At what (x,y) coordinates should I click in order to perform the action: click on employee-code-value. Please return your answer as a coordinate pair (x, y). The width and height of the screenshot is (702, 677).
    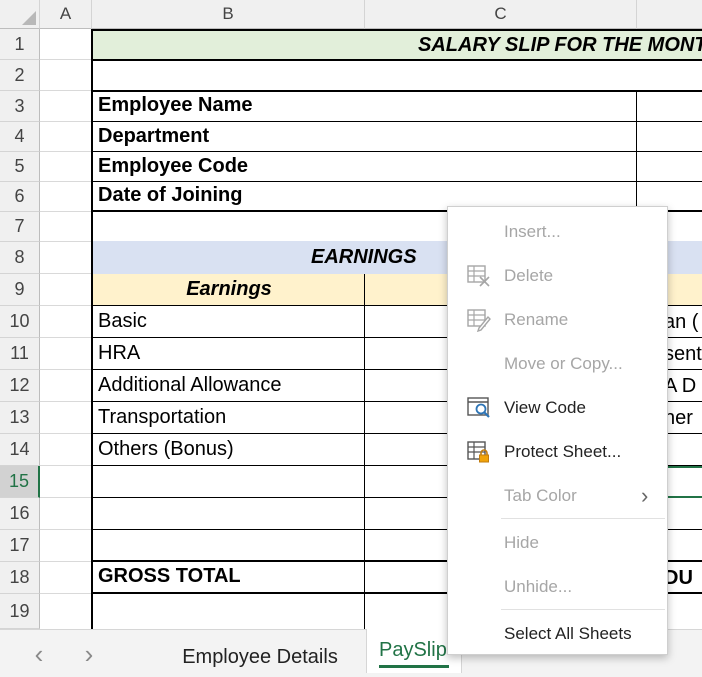
    Looking at the image, I should click on (669, 166).